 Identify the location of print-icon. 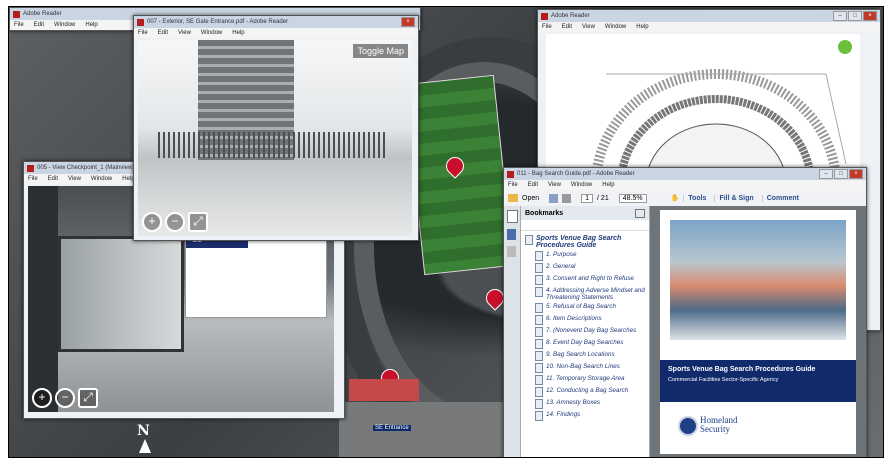
(567, 198).